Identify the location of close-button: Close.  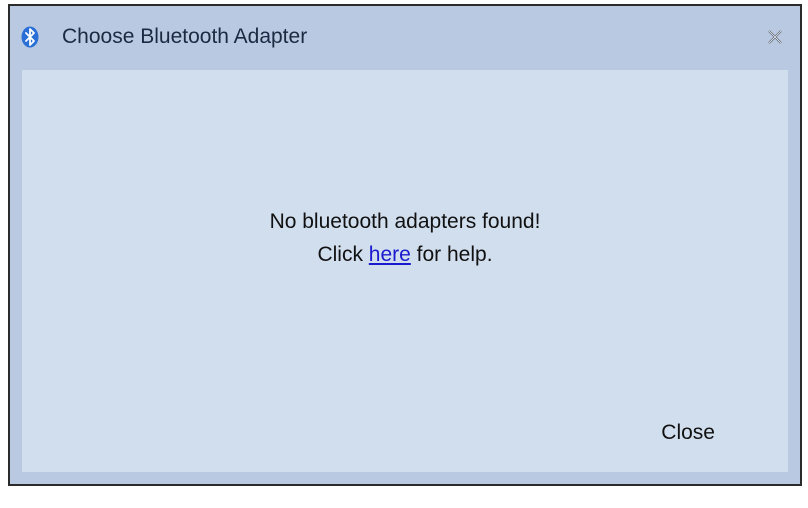
(688, 433).